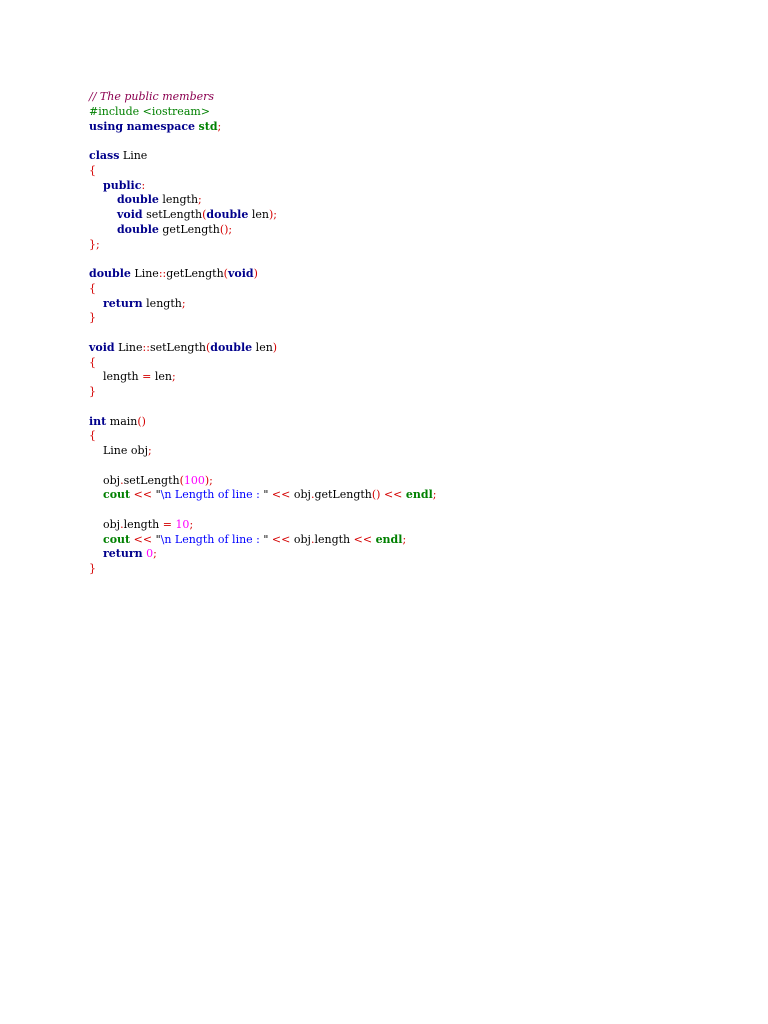 Image resolution: width=768 pixels, height=1024 pixels. Describe the element at coordinates (146, 347) in the screenshot. I see `code-token: ::` at that location.